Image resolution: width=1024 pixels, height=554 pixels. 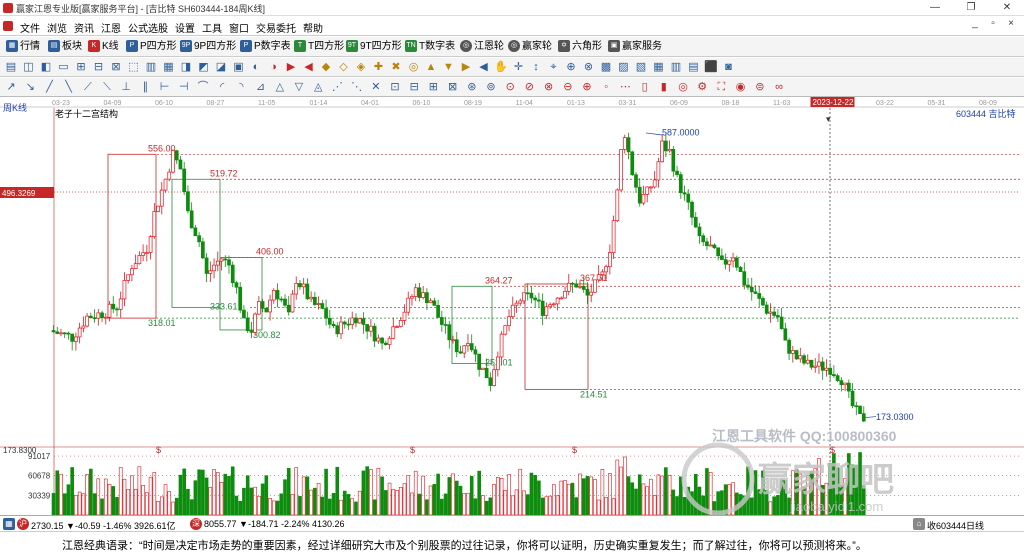 What do you see at coordinates (148, 27) in the screenshot?
I see `menu-formula: 公式选股` at bounding box center [148, 27].